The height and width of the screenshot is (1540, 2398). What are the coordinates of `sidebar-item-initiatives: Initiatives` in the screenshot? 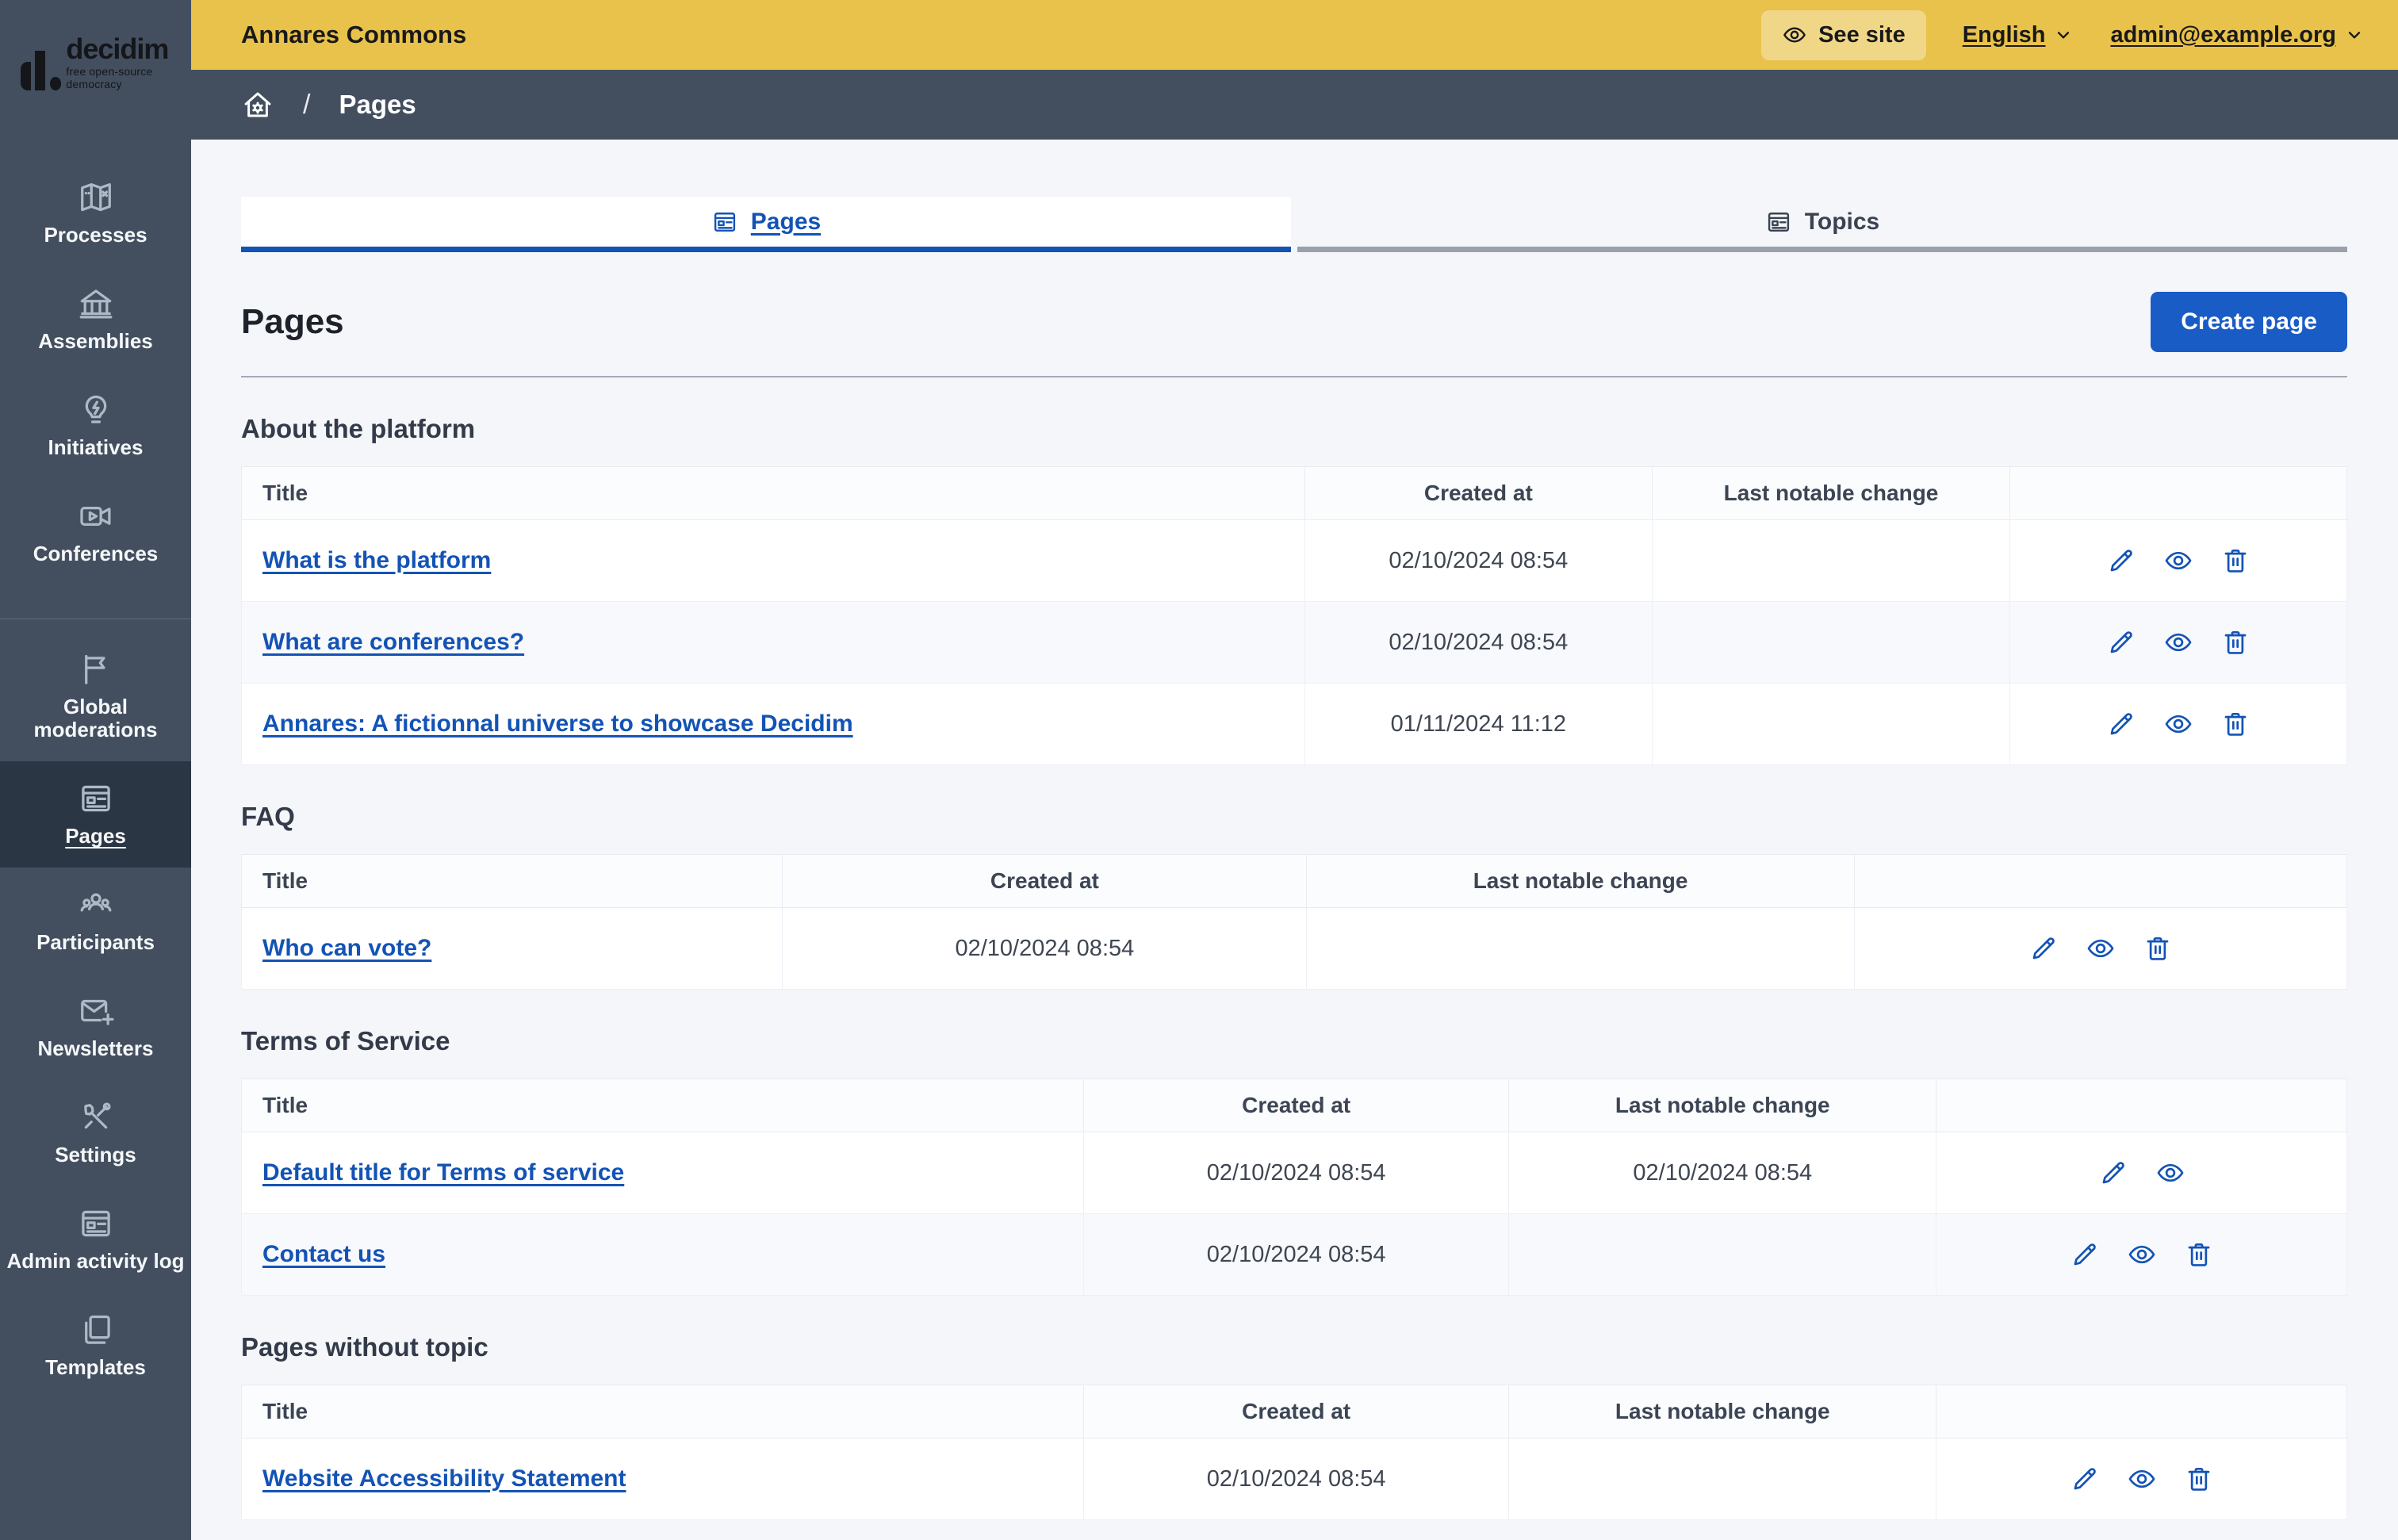 It's located at (96, 426).